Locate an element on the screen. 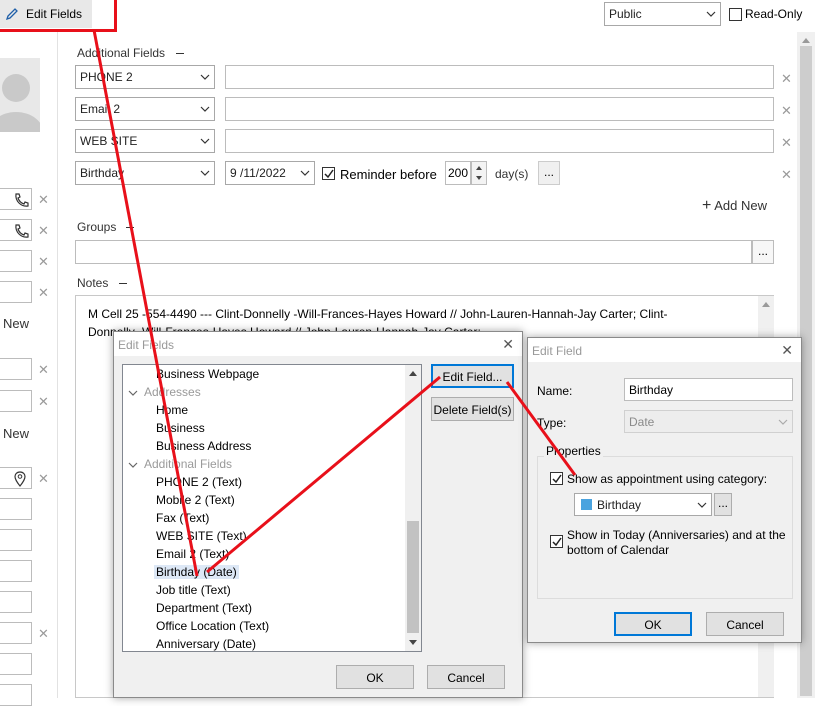 This screenshot has height=706, width=815. edit-field-cancel-button: Cancel is located at coordinates (745, 624).